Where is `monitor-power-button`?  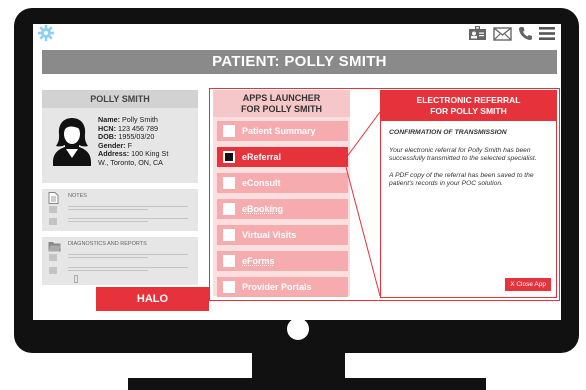 monitor-power-button is located at coordinates (298, 329).